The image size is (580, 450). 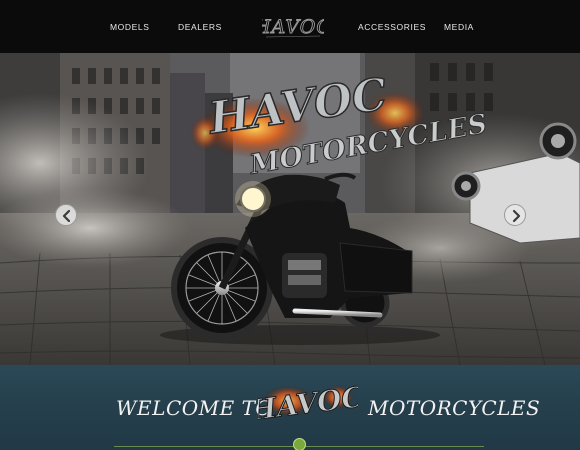 I want to click on welcome-prefix: WELCOME TO, so click(x=194, y=408).